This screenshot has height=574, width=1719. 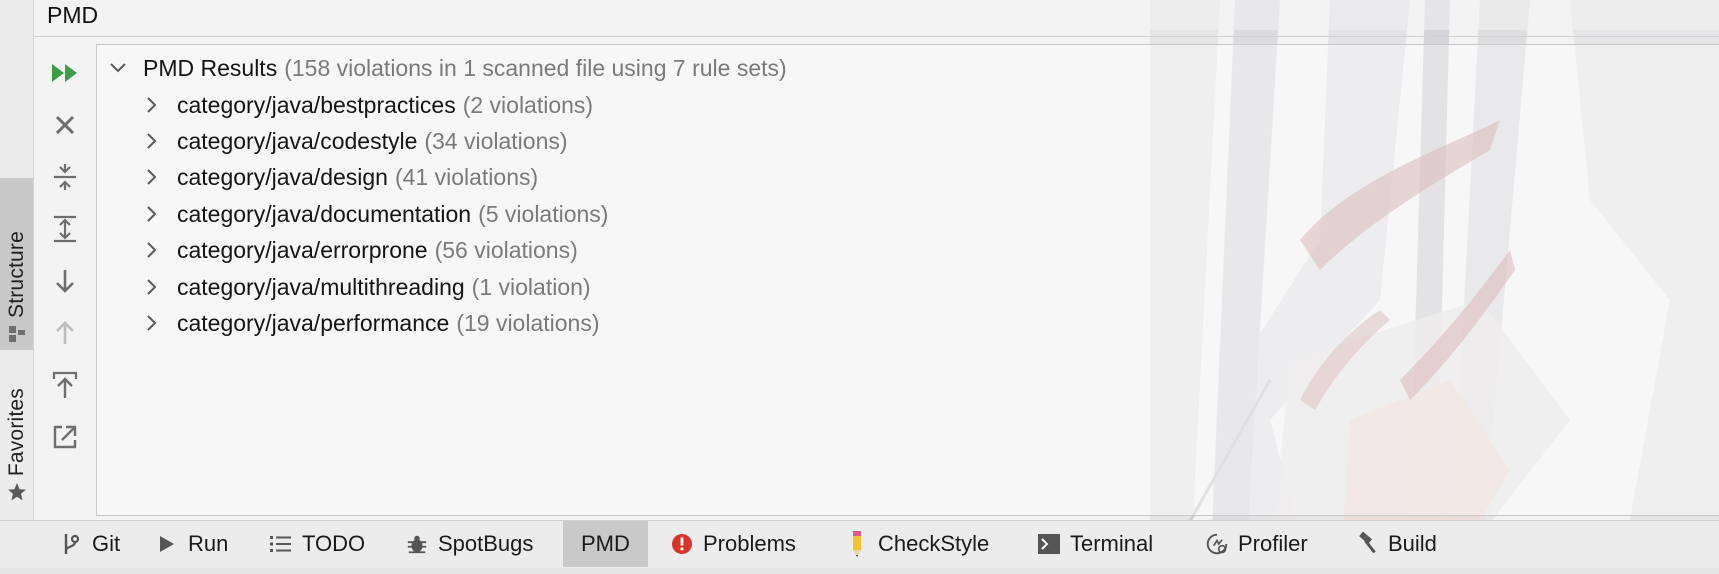 I want to click on terminal-icon, so click(x=1049, y=544).